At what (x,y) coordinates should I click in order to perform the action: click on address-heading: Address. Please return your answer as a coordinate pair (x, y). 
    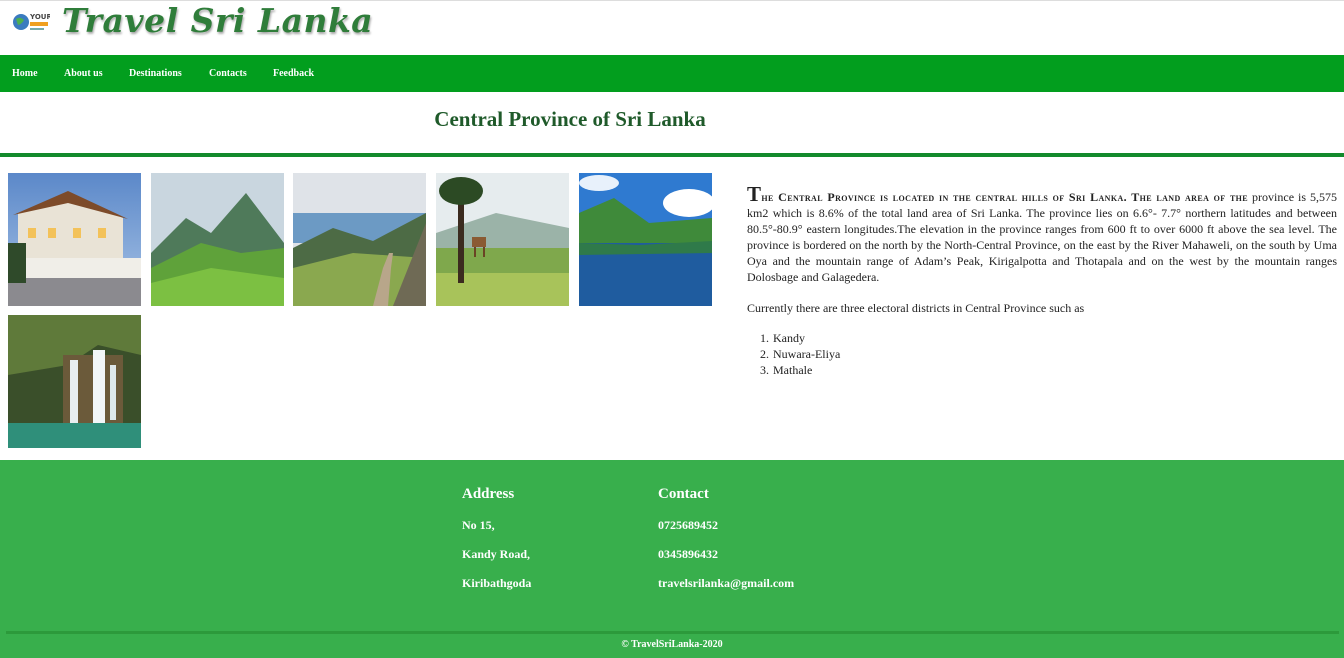
    Looking at the image, I should click on (488, 494).